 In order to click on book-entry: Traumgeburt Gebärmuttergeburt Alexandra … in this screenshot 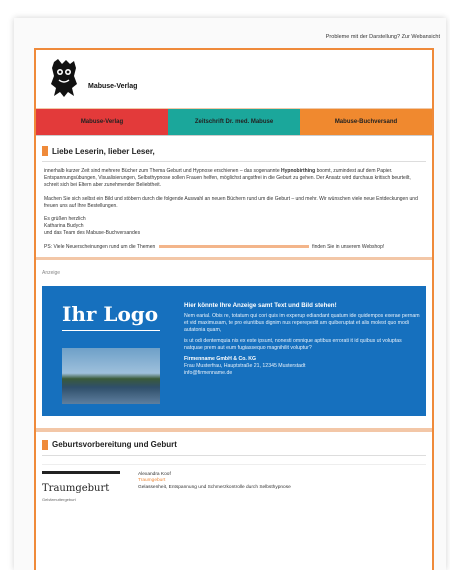, I will do `click(234, 484)`.